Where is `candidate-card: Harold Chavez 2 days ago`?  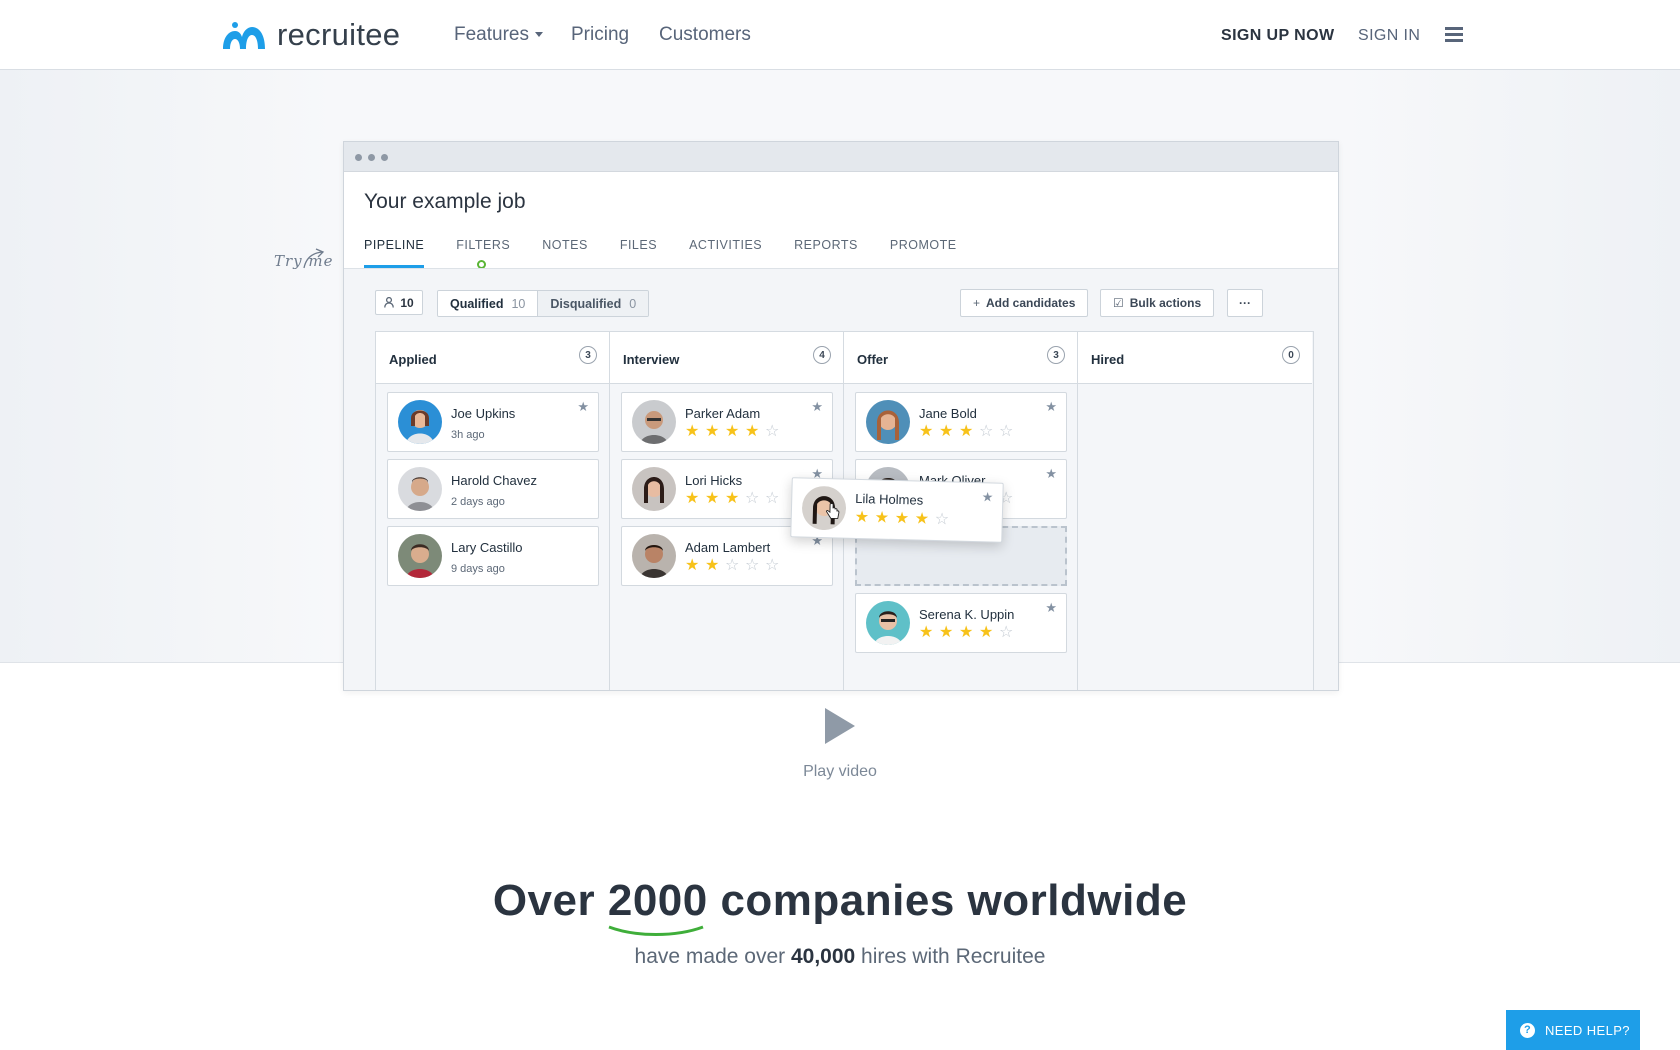 candidate-card: Harold Chavez 2 days ago is located at coordinates (493, 489).